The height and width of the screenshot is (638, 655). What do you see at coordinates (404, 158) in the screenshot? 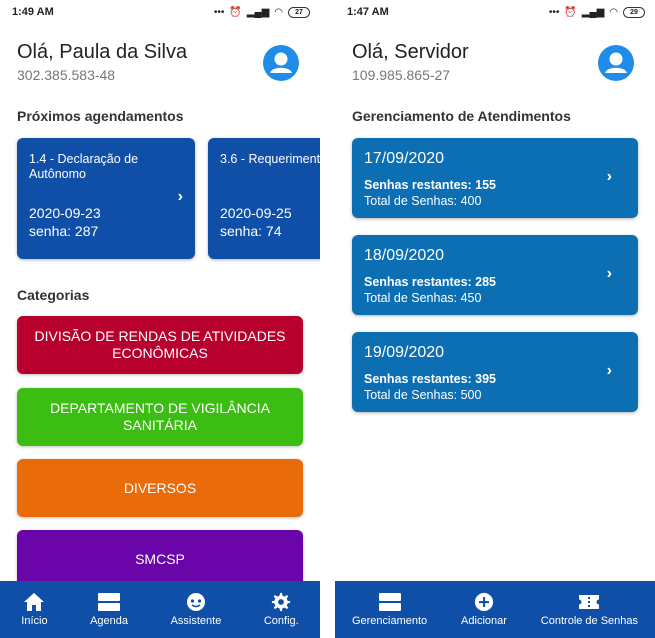
I see `day-date: 17/09/2020` at bounding box center [404, 158].